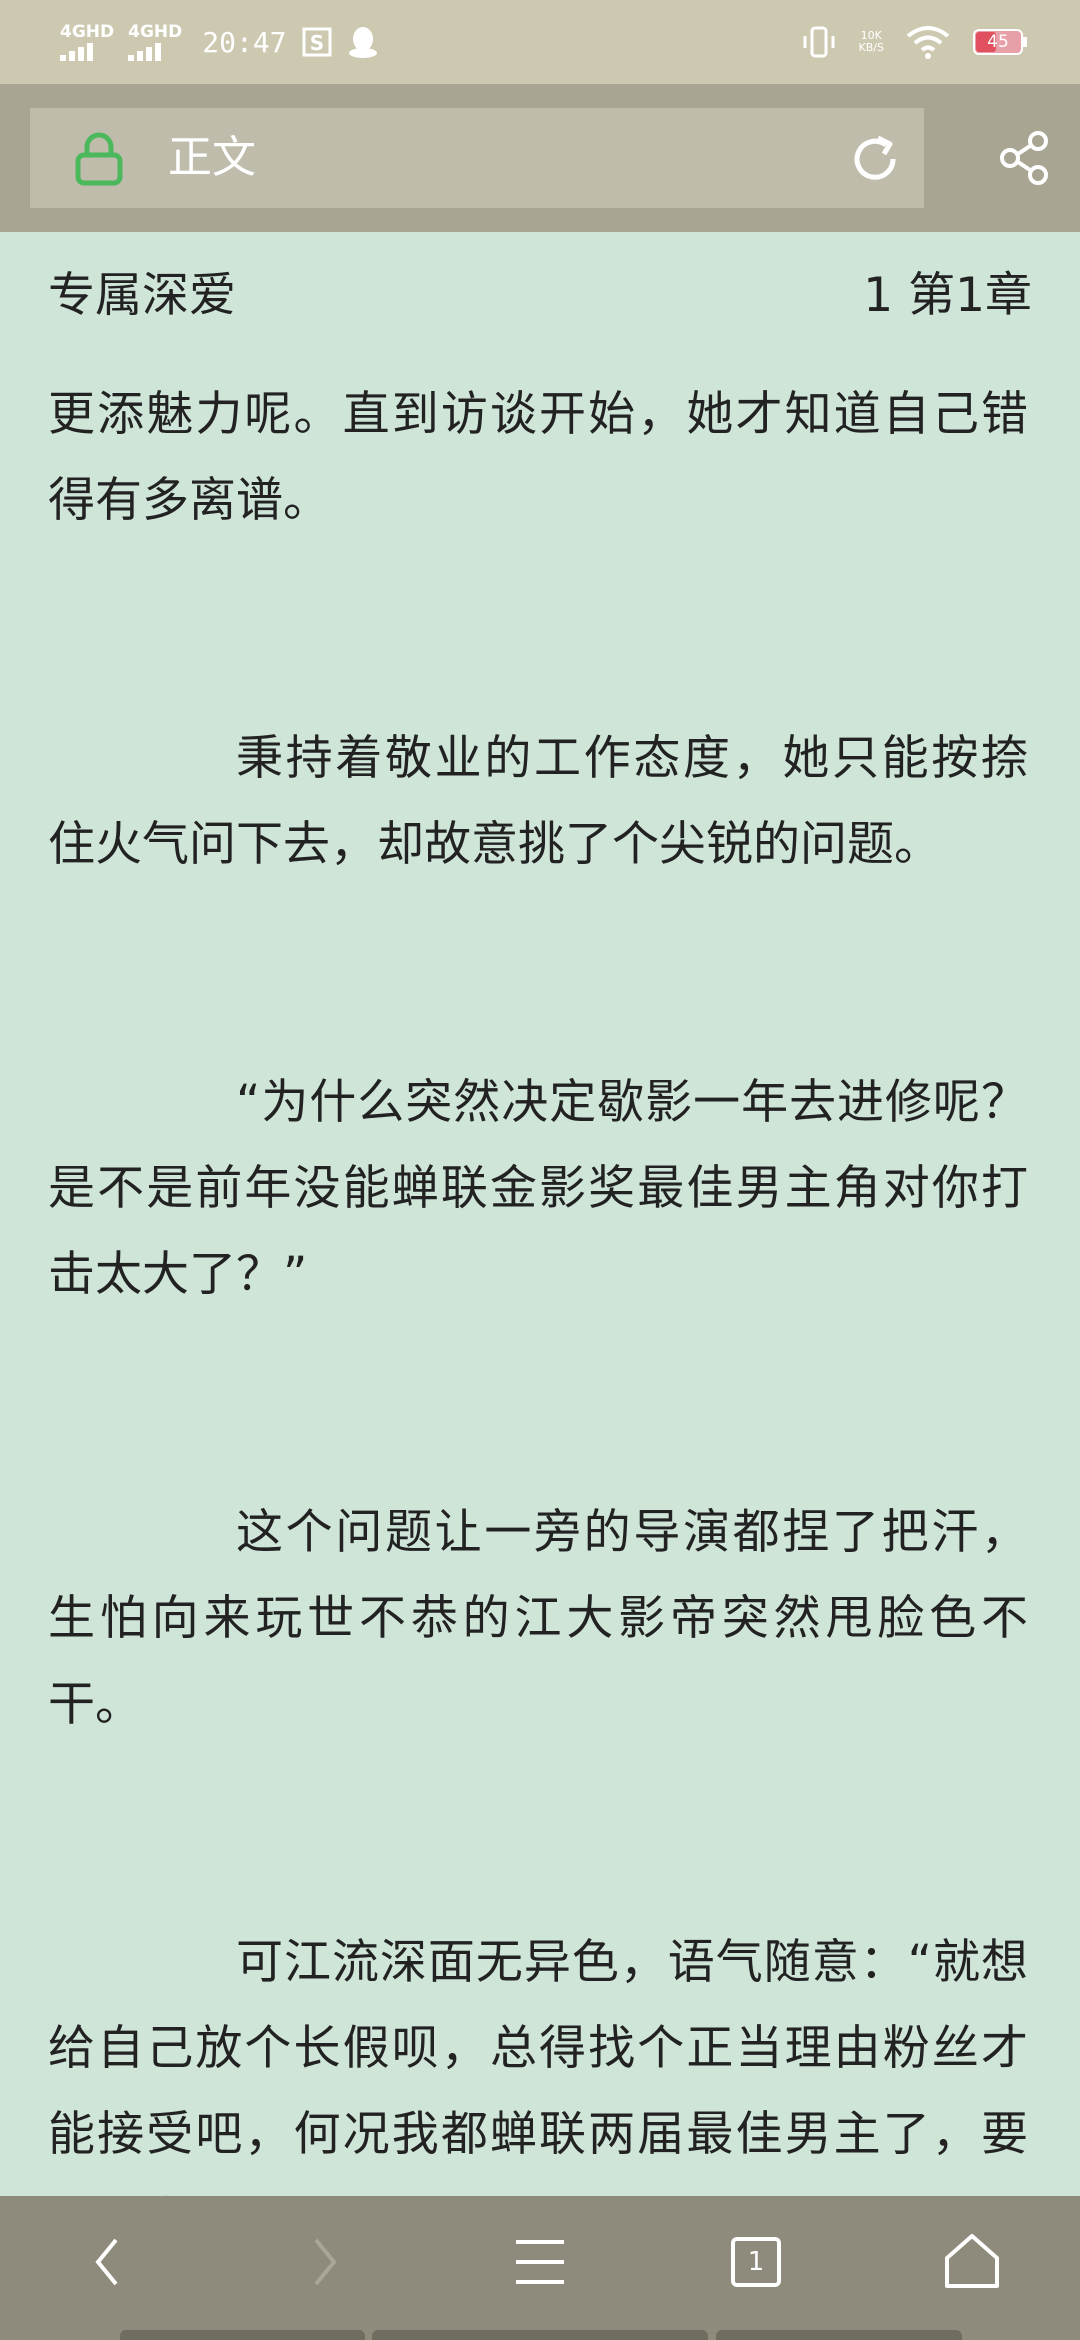 This screenshot has width=1080, height=2340. Describe the element at coordinates (155, 31) in the screenshot. I see `network-type-label-2: 4GHD` at that location.